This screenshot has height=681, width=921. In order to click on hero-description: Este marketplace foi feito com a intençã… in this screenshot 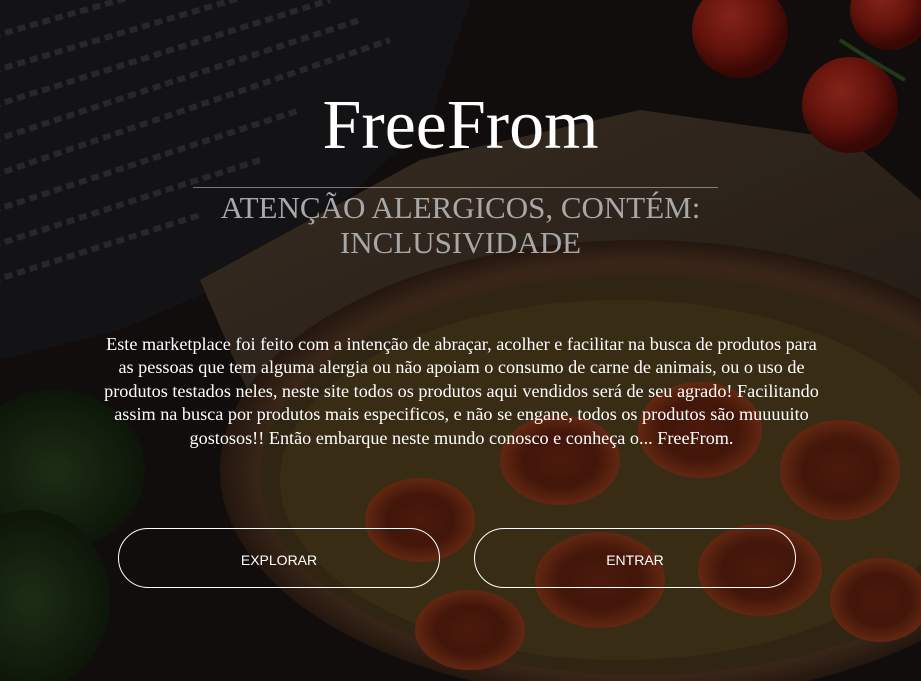, I will do `click(461, 391)`.